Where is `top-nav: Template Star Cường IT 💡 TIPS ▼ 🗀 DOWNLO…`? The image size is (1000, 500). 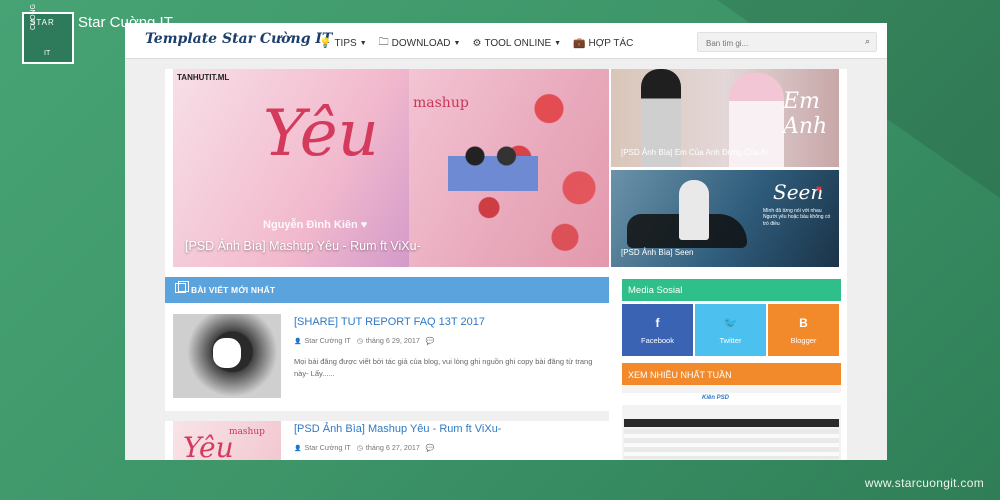 top-nav: Template Star Cường IT 💡 TIPS ▼ 🗀 DOWNLO… is located at coordinates (506, 41).